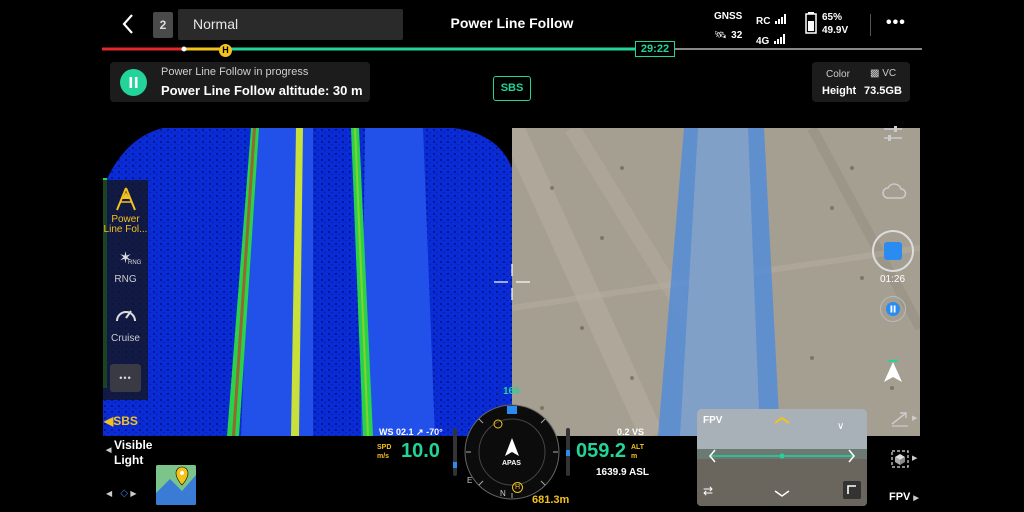 The image size is (1024, 512). Describe the element at coordinates (125, 279) in the screenshot. I see `rng-label: RNG` at that location.